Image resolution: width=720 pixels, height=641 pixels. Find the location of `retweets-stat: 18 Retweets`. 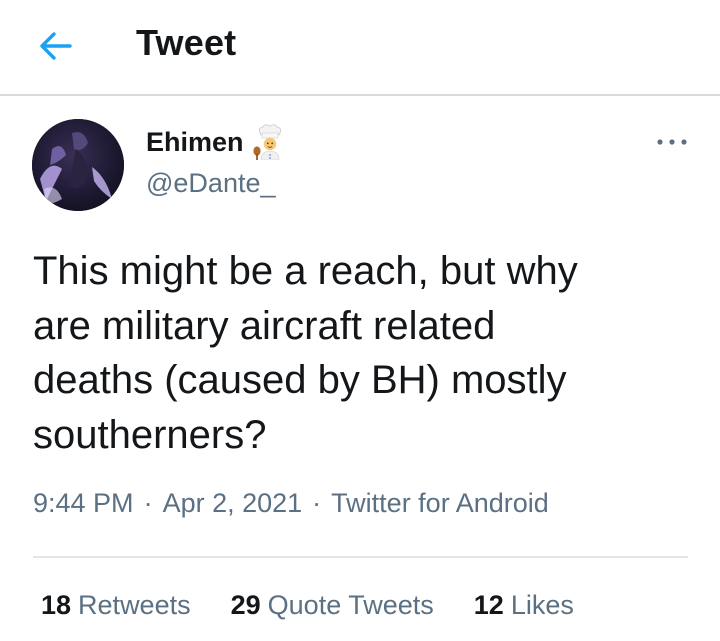

retweets-stat: 18 Retweets is located at coordinates (116, 605).